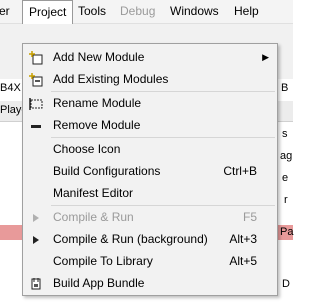 This screenshot has height=307, width=320. I want to click on menu-windows: Windows, so click(194, 11).